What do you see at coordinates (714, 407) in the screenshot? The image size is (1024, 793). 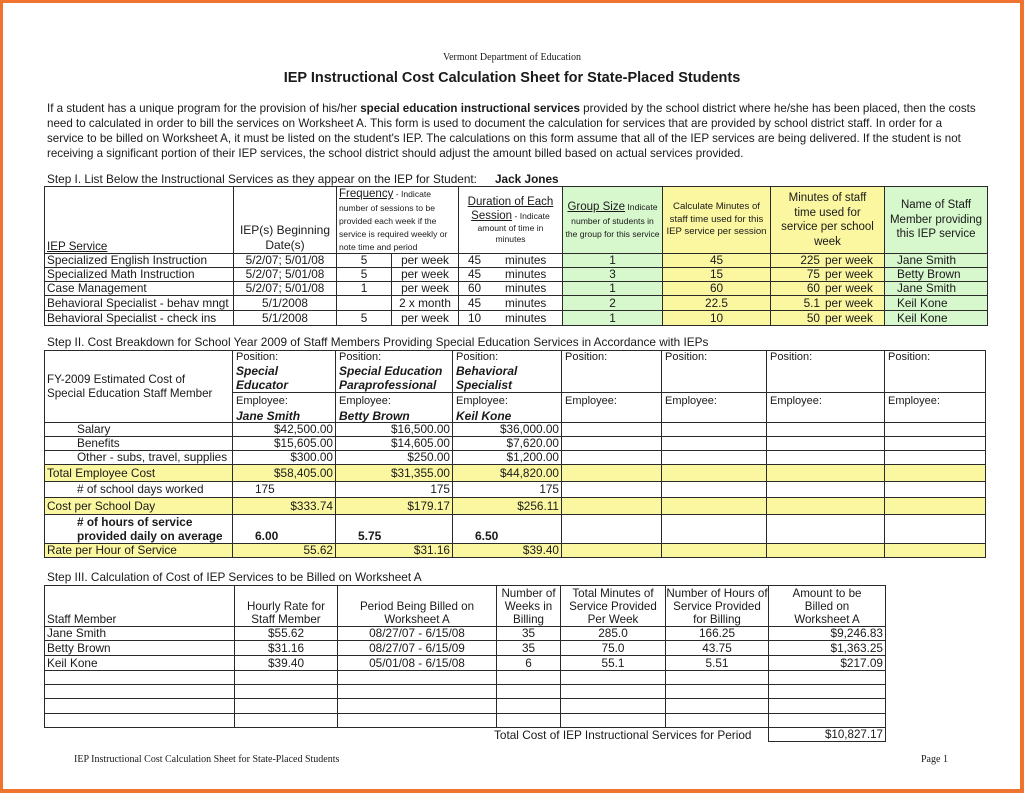 I see `employee-cell: Employee:` at bounding box center [714, 407].